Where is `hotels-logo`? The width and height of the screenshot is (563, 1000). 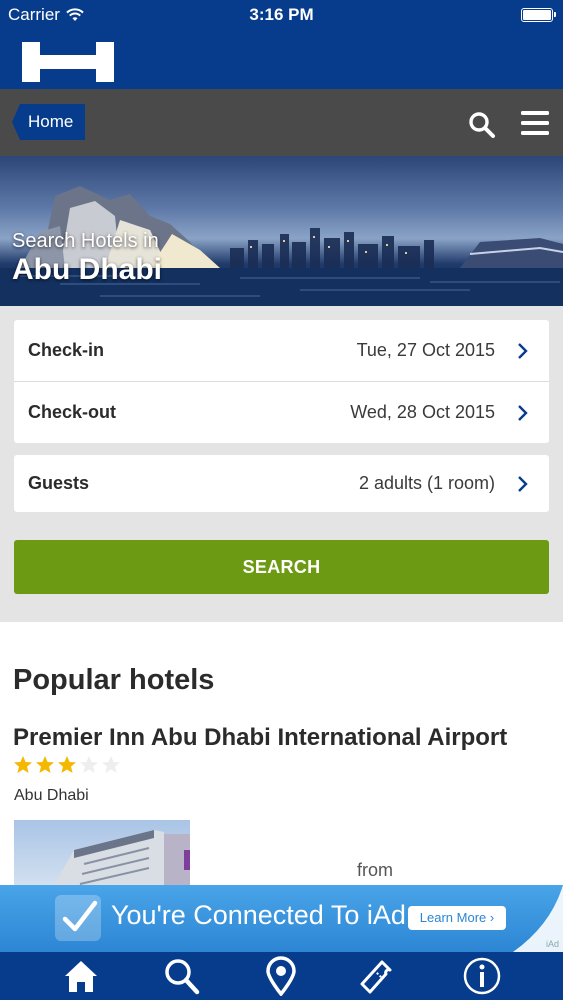
hotels-logo is located at coordinates (68, 62).